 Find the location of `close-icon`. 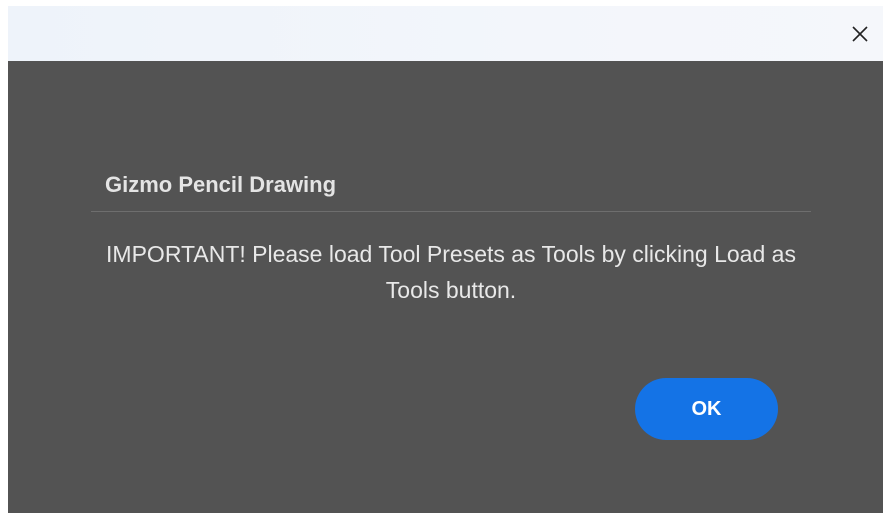

close-icon is located at coordinates (860, 34).